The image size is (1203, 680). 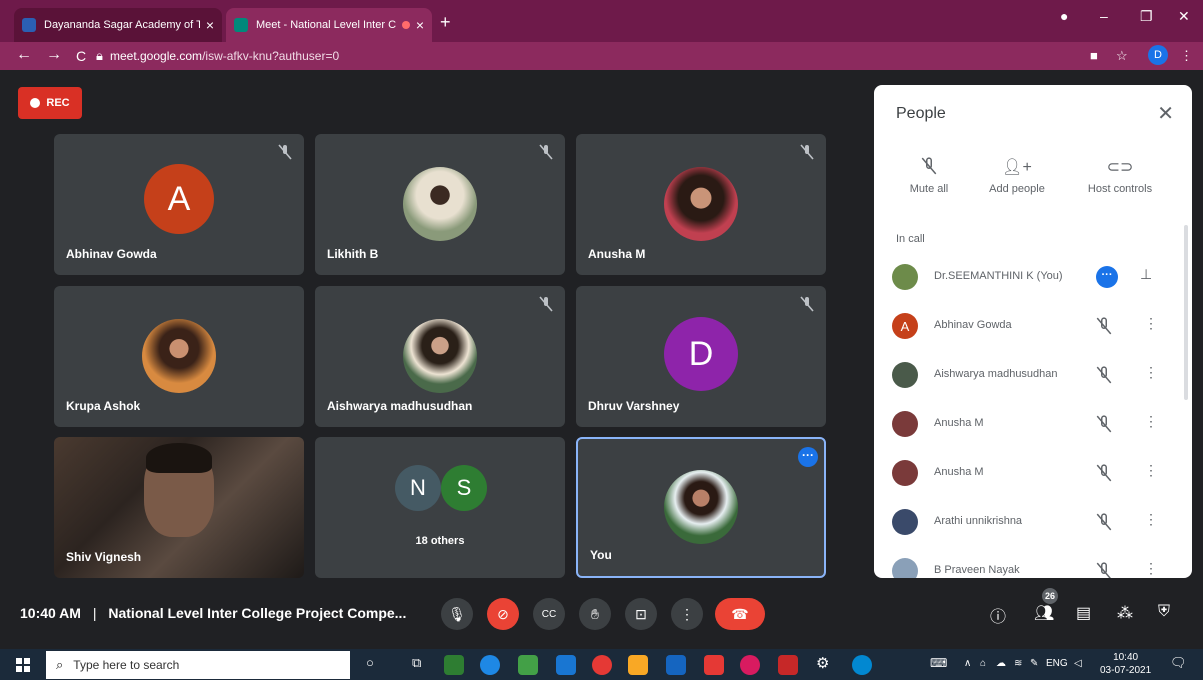 I want to click on host-controls-button: ⊂⊃ Host controls, so click(x=1120, y=176).